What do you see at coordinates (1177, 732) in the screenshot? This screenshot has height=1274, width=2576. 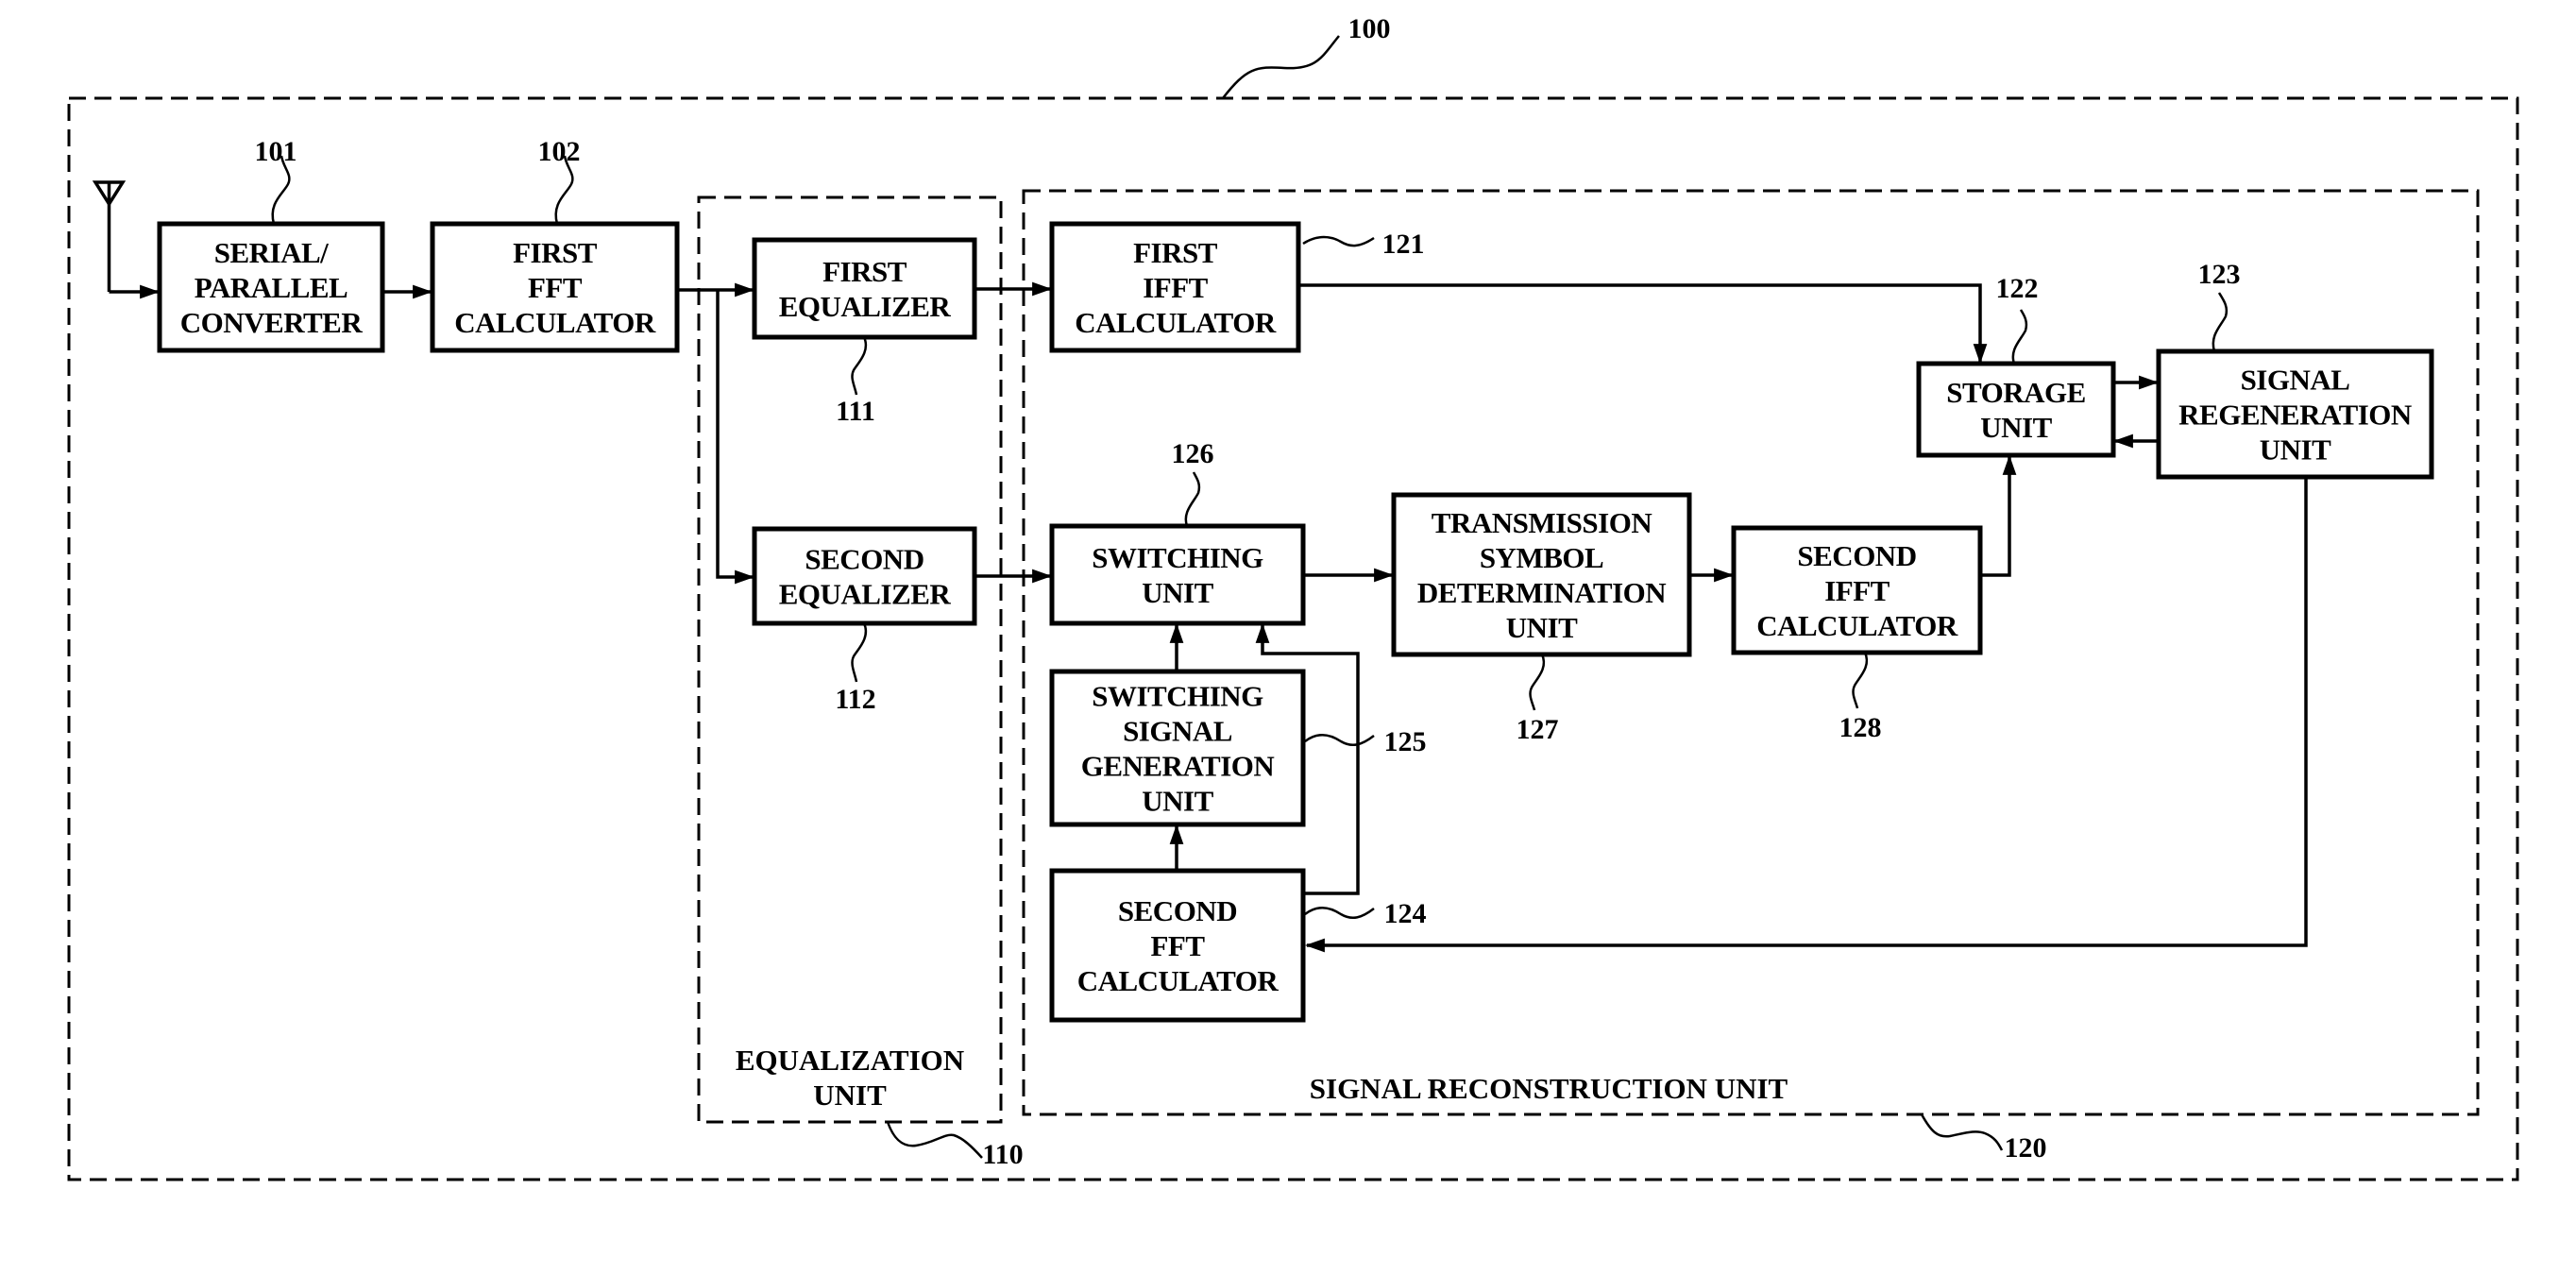 I see `switching-signal-generation-unit-label-line: SIGNAL` at bounding box center [1177, 732].